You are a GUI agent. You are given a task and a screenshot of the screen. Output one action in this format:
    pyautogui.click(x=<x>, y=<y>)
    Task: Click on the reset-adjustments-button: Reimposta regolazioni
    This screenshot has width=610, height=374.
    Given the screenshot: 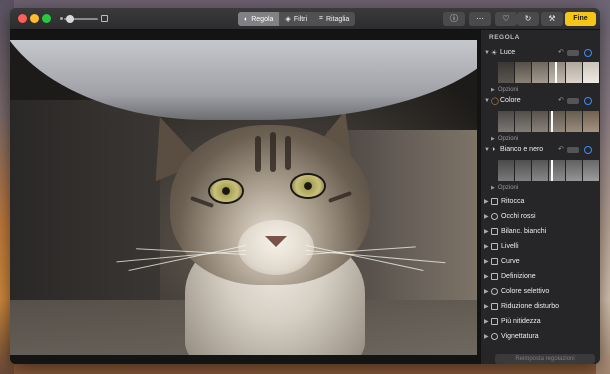 What is the action you would take?
    pyautogui.click(x=545, y=359)
    